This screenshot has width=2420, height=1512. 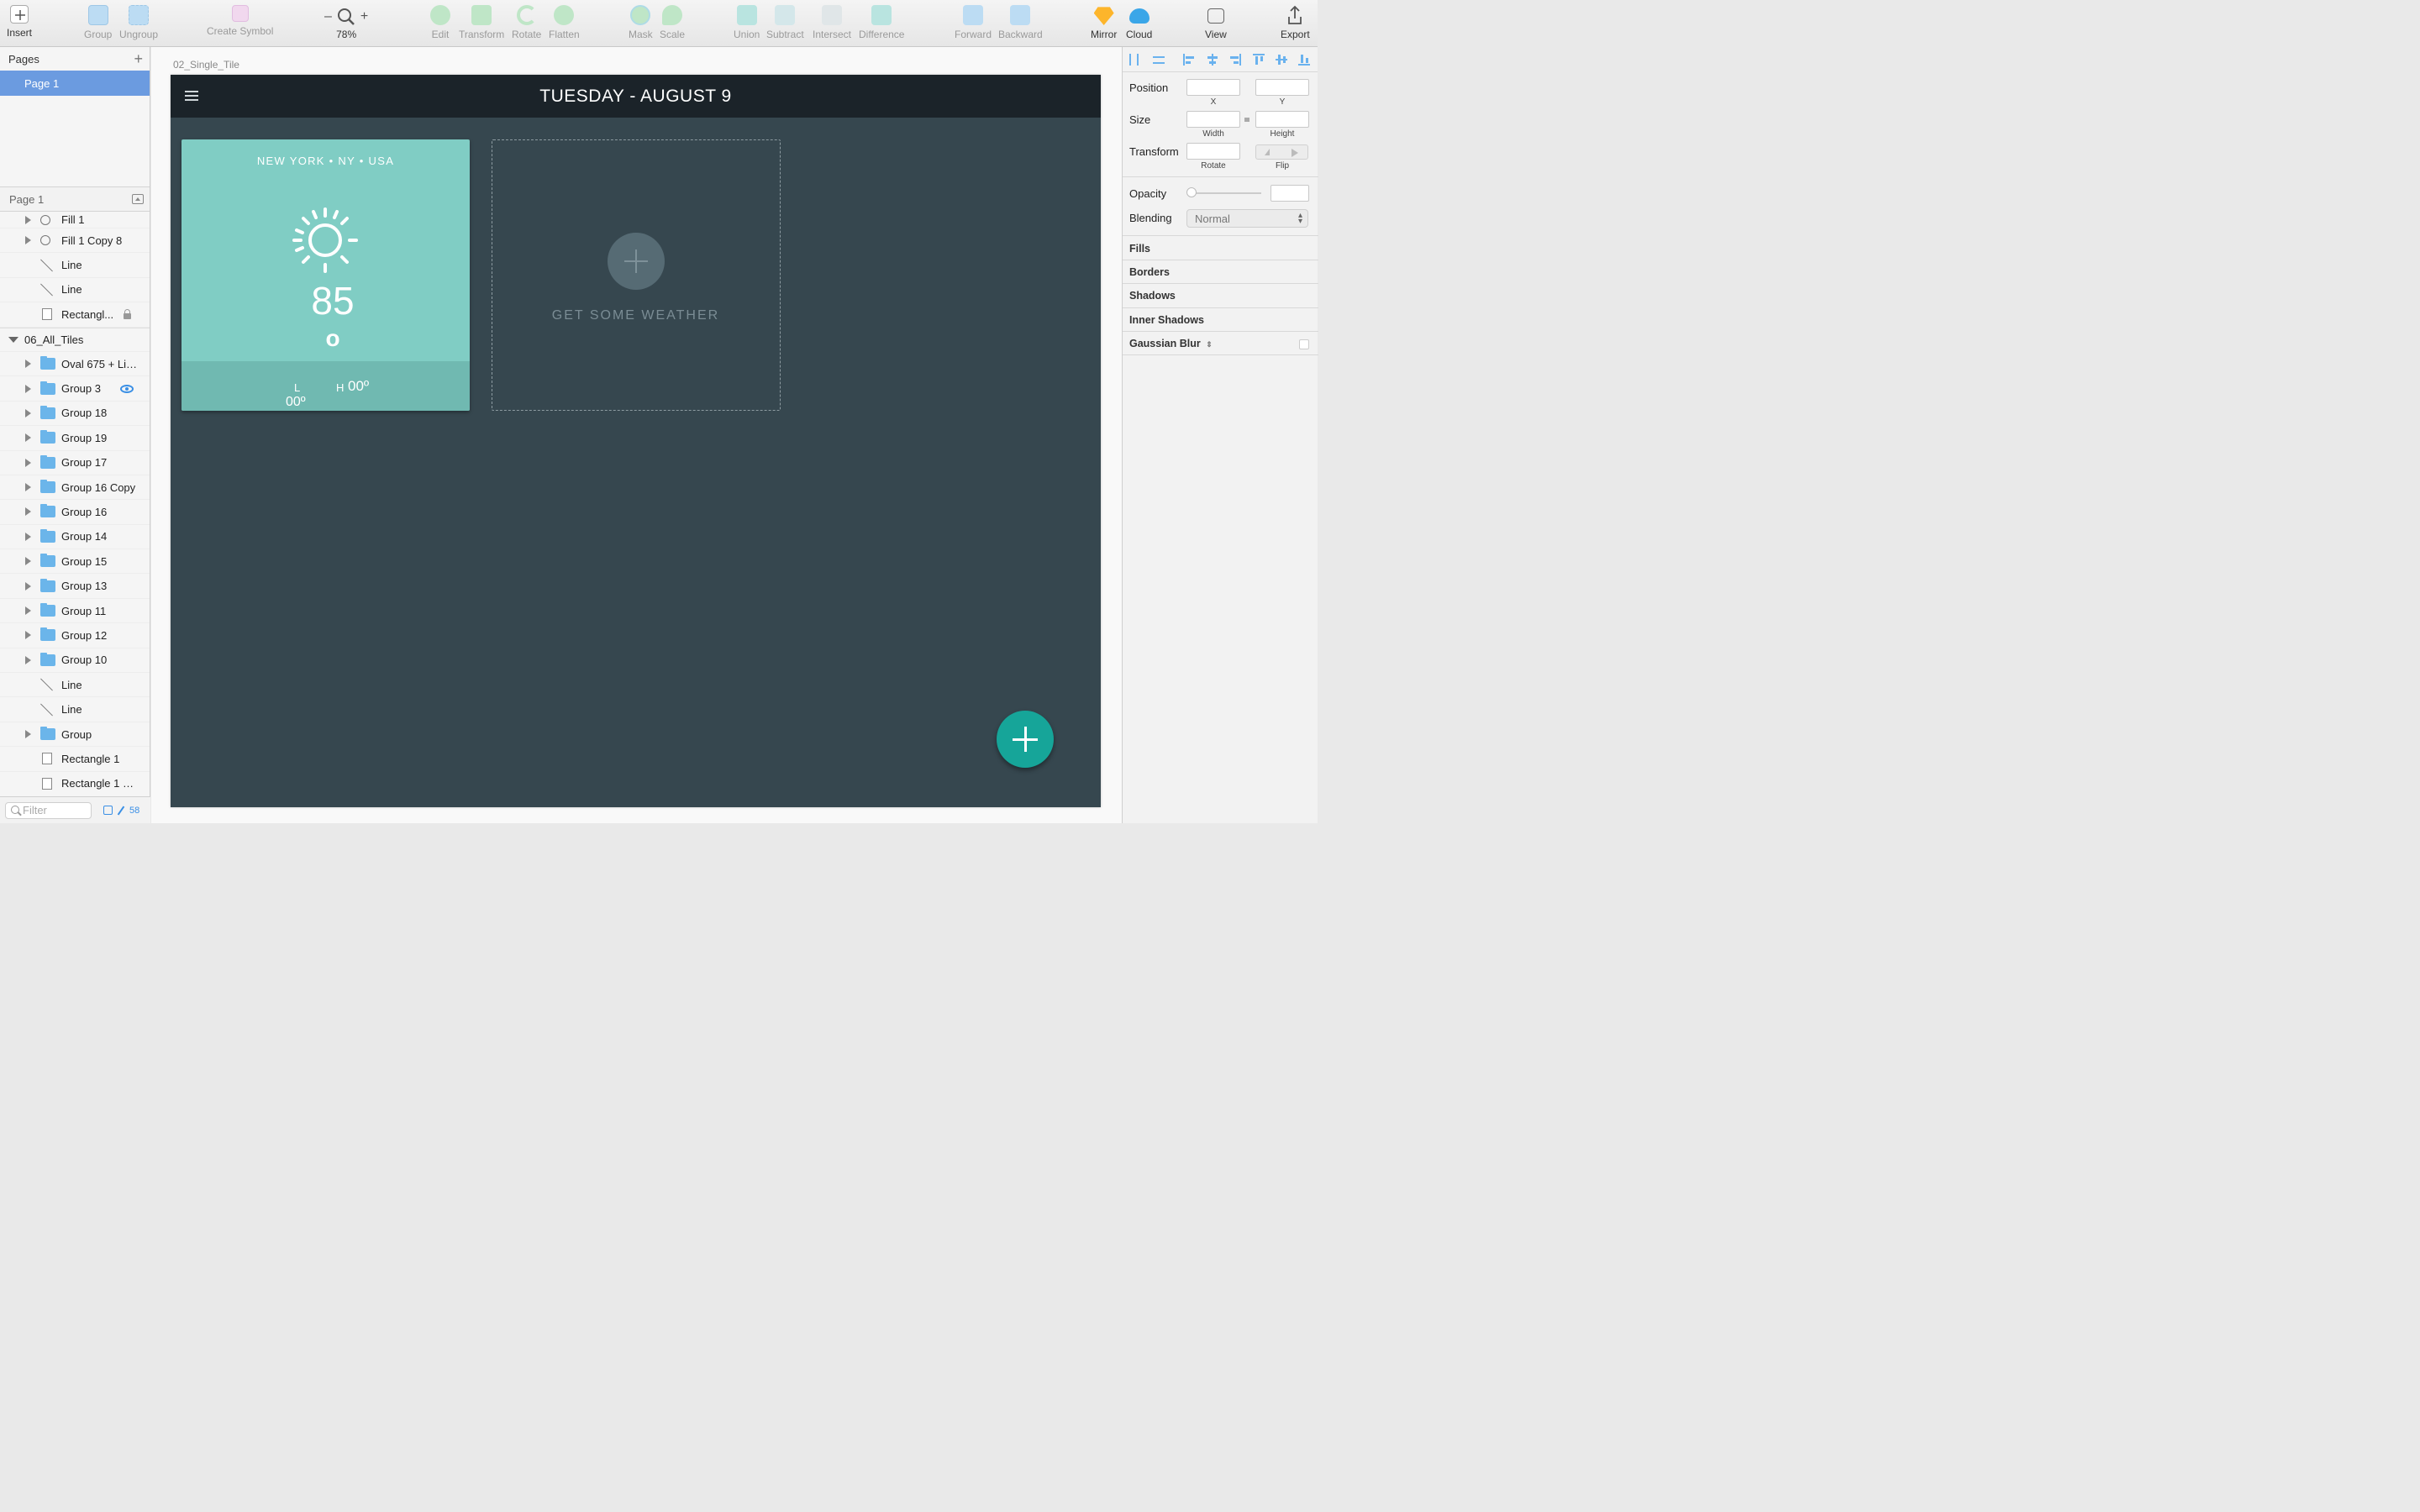 I want to click on weather-tile: NEW YORK • NY • USA 85 o L 00º H 00º, so click(x=326, y=275).